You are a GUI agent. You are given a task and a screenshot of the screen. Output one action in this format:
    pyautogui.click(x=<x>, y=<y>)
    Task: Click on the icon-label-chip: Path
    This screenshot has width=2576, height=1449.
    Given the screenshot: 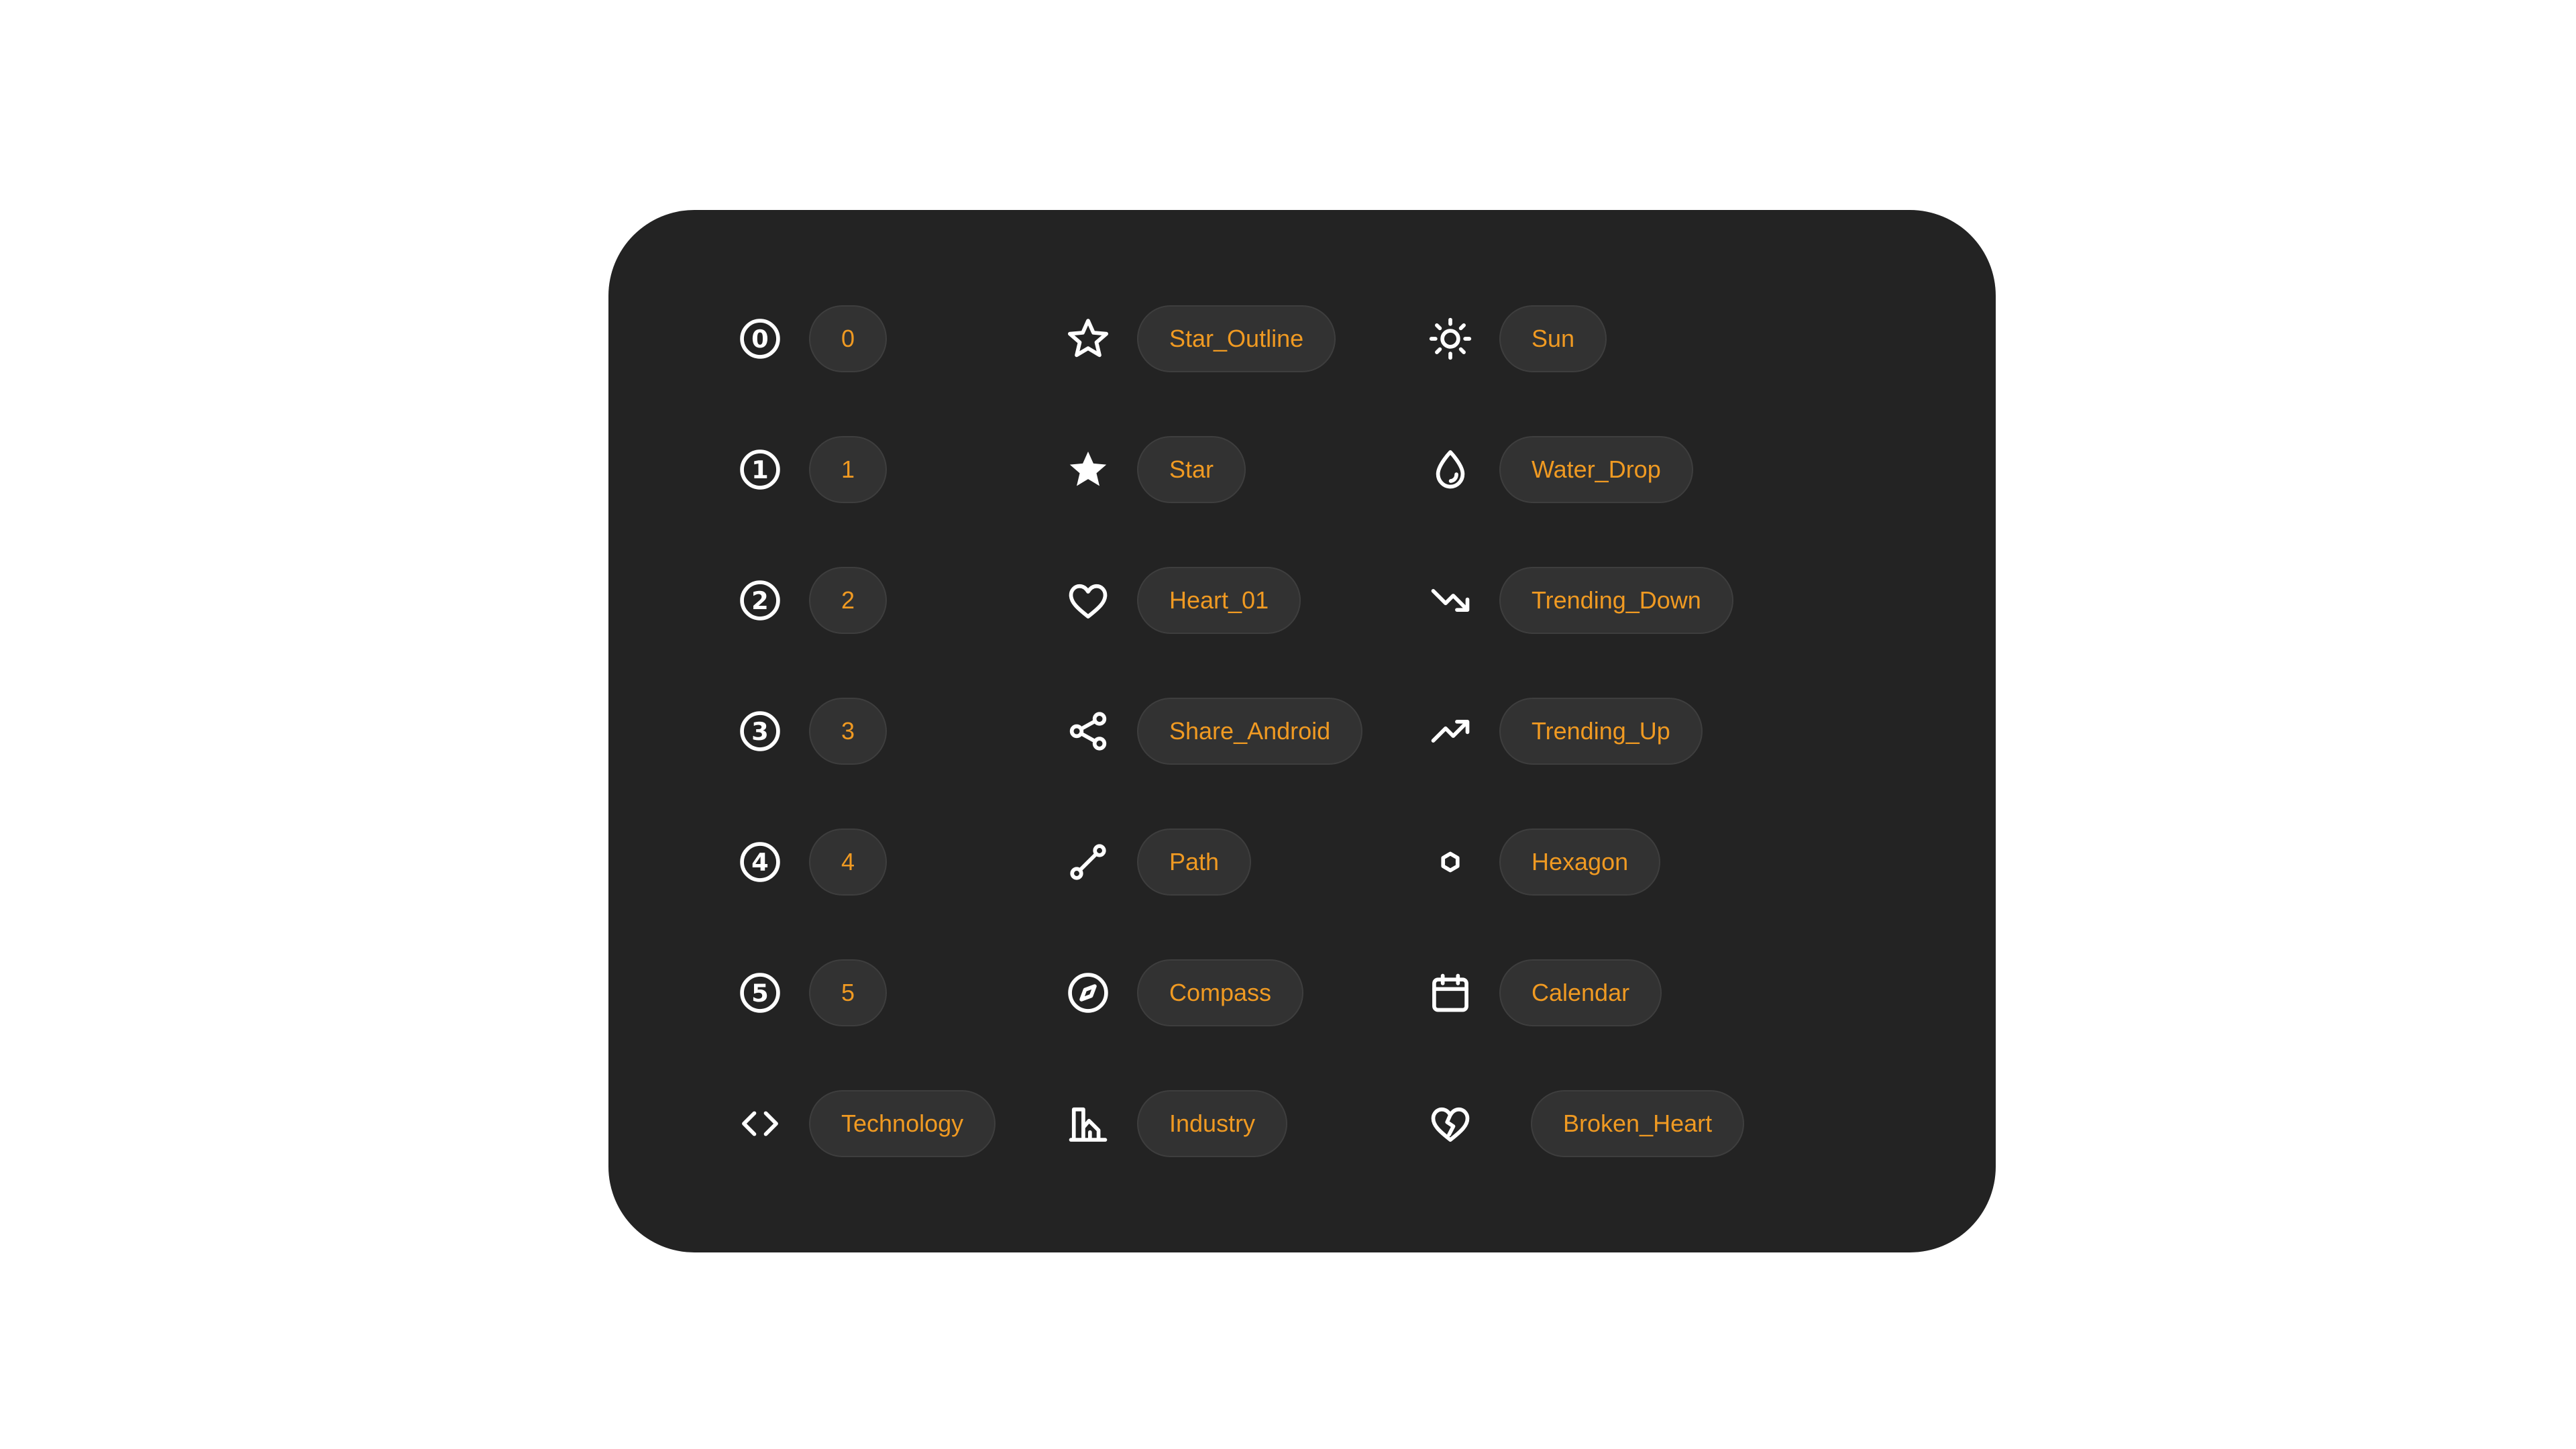 What is the action you would take?
    pyautogui.click(x=1194, y=862)
    